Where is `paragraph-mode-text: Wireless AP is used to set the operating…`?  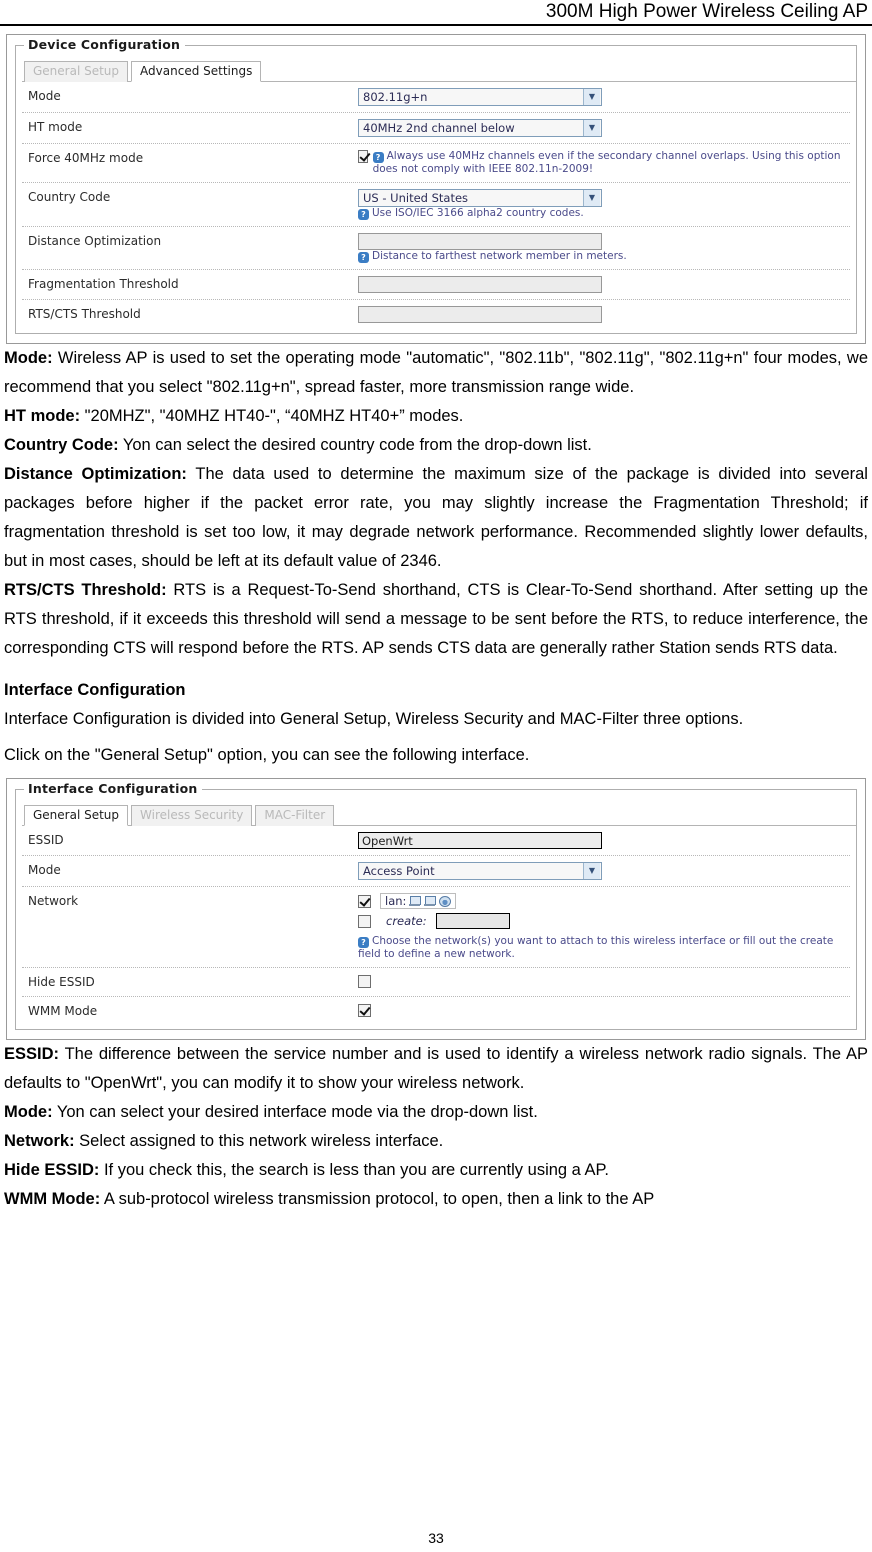
paragraph-mode-text: Wireless AP is used to set the operating… is located at coordinates (436, 372).